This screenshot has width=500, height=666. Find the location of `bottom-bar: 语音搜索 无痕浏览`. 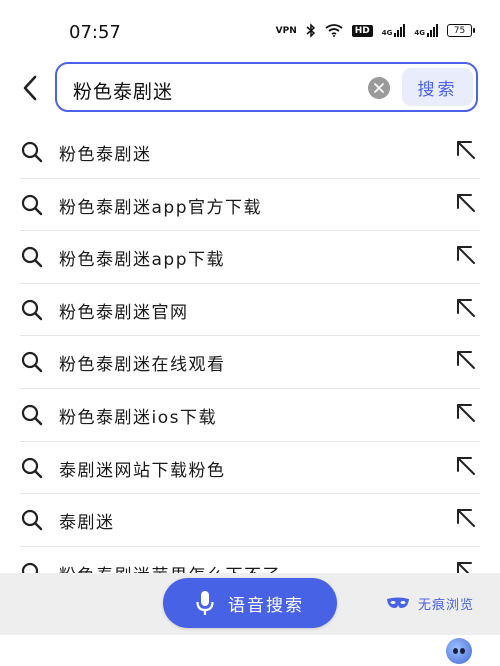

bottom-bar: 语音搜索 无痕浏览 is located at coordinates (250, 619).